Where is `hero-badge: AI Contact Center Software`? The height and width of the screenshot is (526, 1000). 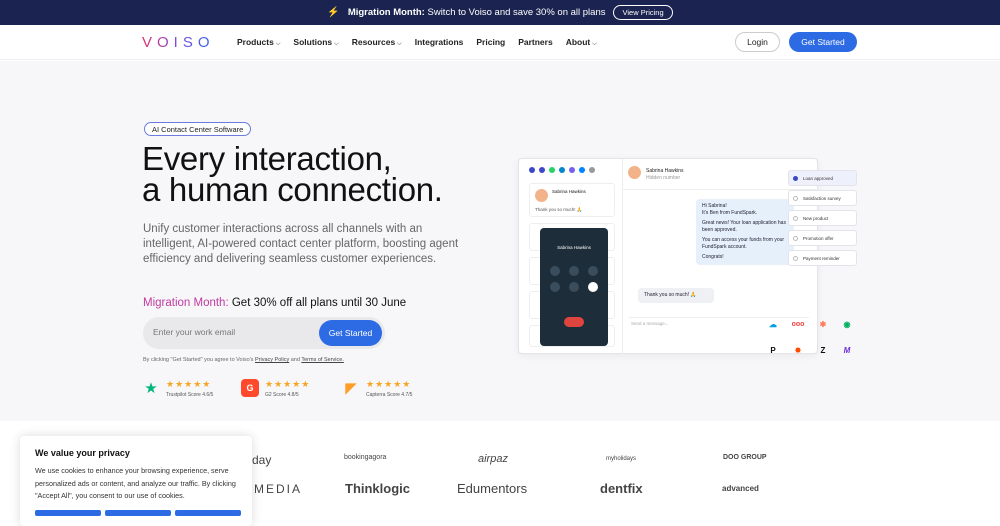
hero-badge: AI Contact Center Software is located at coordinates (198, 129).